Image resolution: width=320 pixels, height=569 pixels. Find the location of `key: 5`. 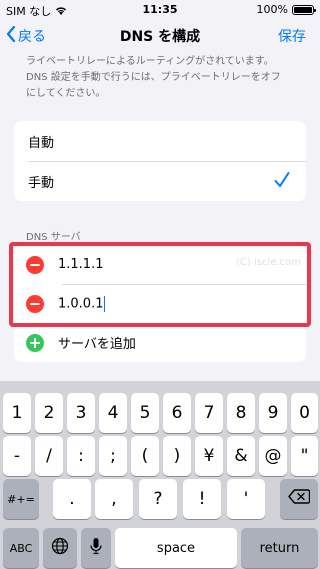

key: 5 is located at coordinates (145, 413).